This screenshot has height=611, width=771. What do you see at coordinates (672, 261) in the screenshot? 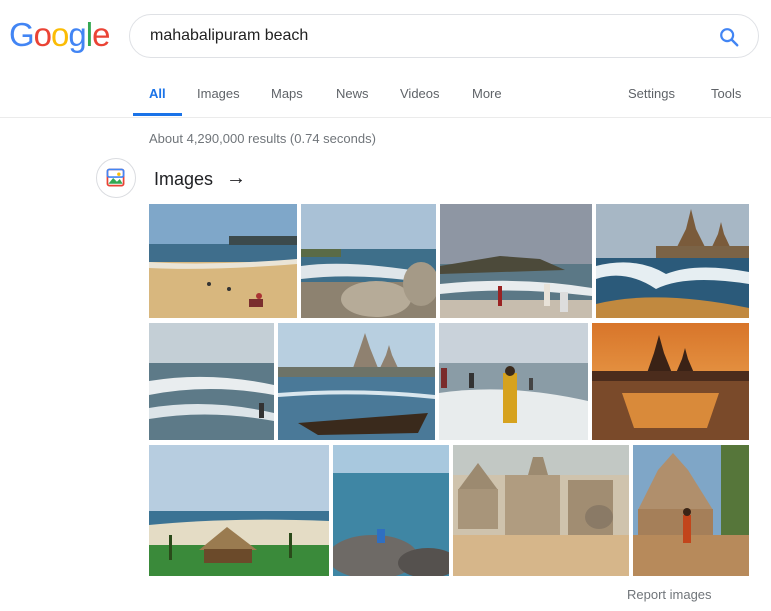
I see `image-thumbnail-shore-temple-waves` at bounding box center [672, 261].